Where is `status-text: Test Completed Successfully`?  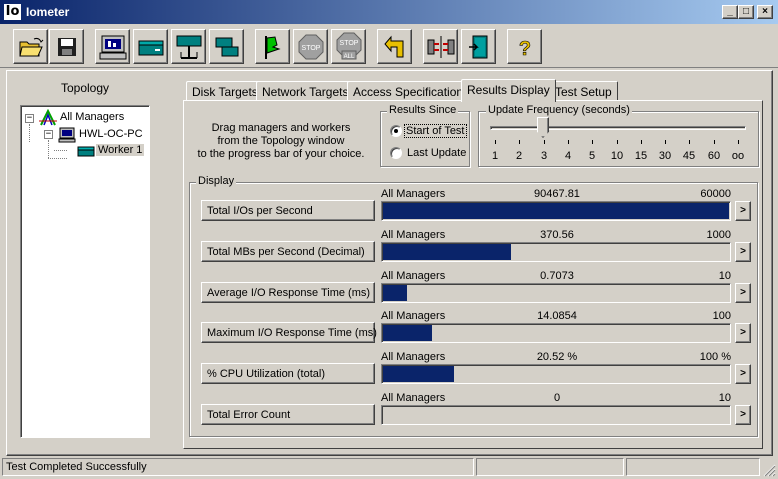
status-text: Test Completed Successfully is located at coordinates (238, 467).